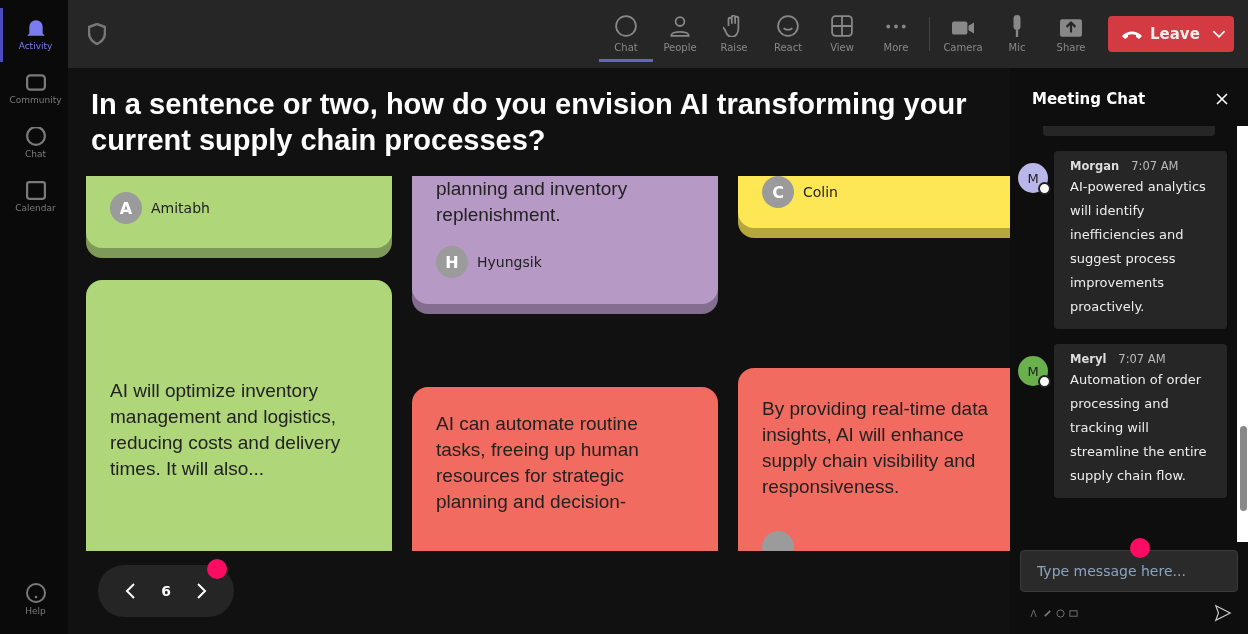 This screenshot has width=1248, height=634. What do you see at coordinates (896, 26) in the screenshot?
I see `dots-icon` at bounding box center [896, 26].